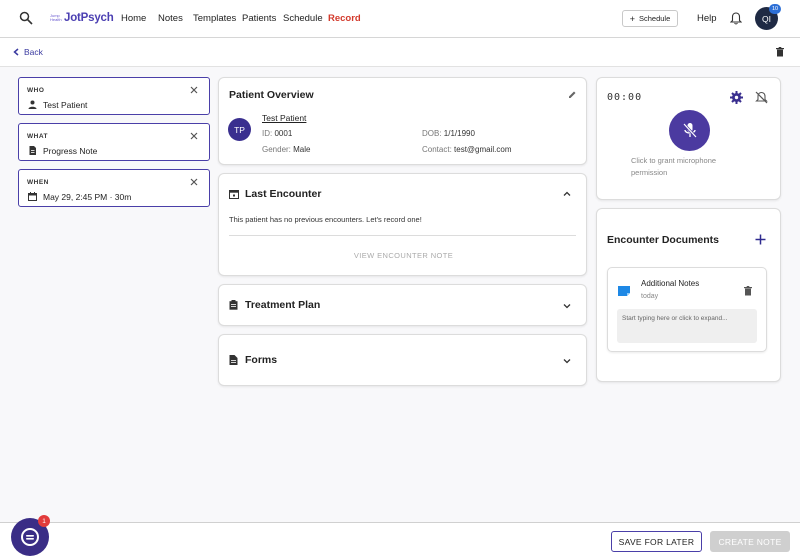 The height and width of the screenshot is (559, 800). I want to click on help-link: Help, so click(707, 18).